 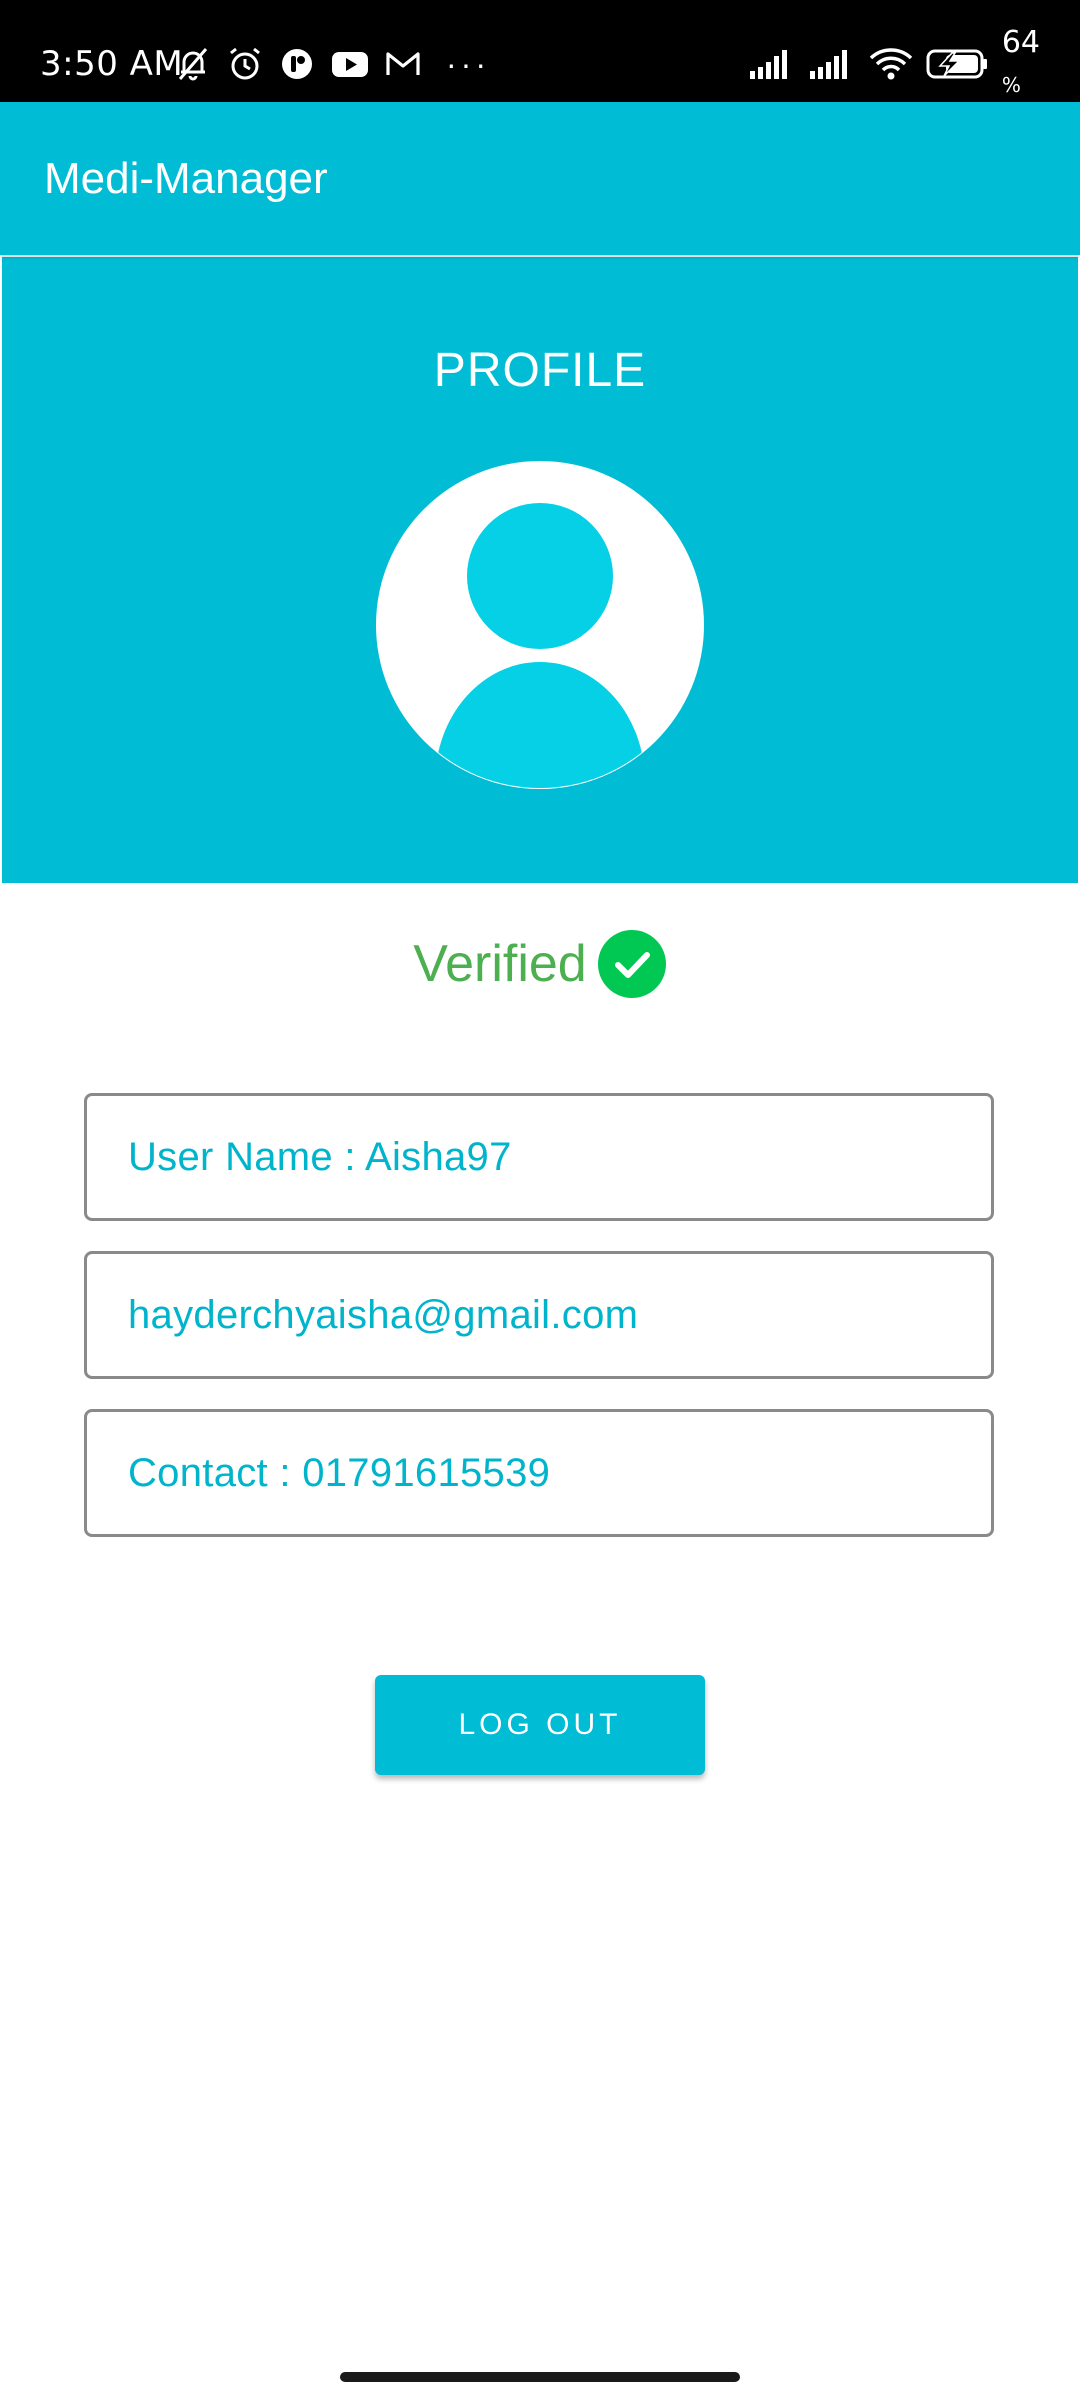 I want to click on profile-heading: PROFILE, so click(x=540, y=370).